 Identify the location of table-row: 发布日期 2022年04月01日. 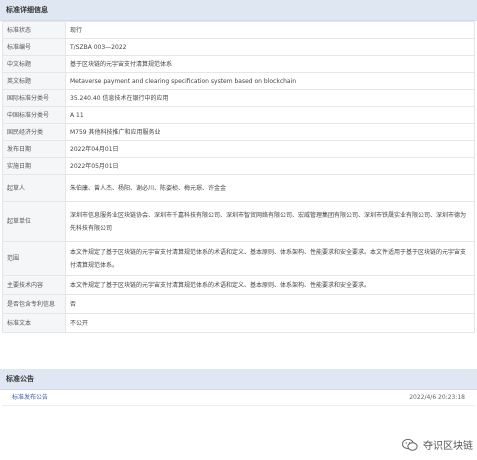
(238, 149).